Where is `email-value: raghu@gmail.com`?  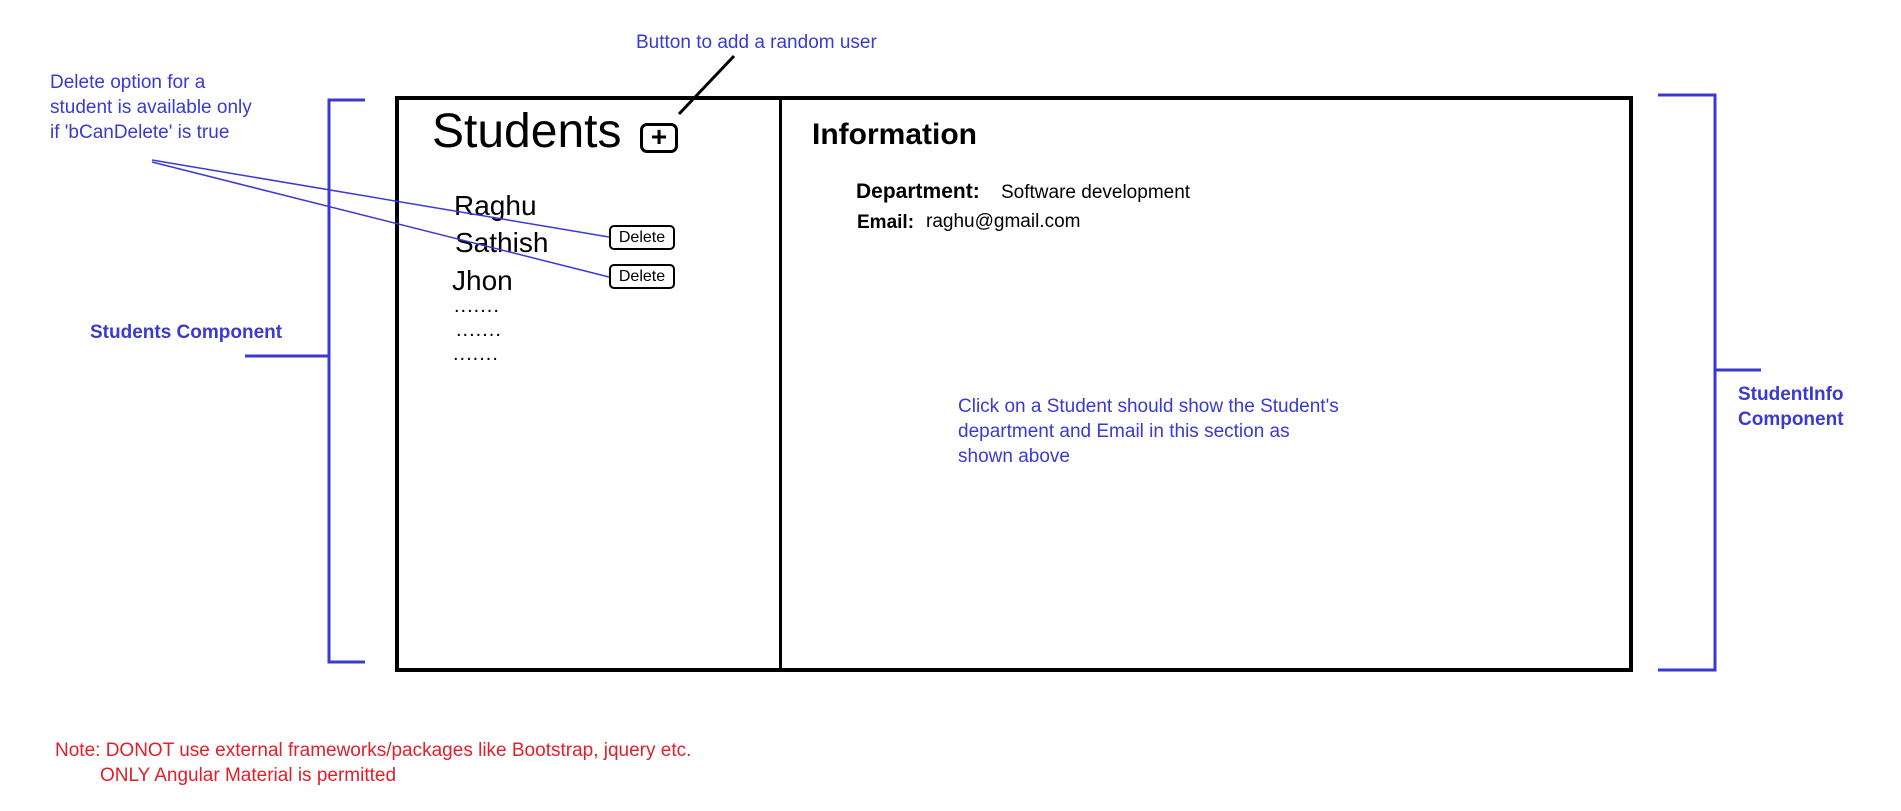 email-value: raghu@gmail.com is located at coordinates (1003, 221).